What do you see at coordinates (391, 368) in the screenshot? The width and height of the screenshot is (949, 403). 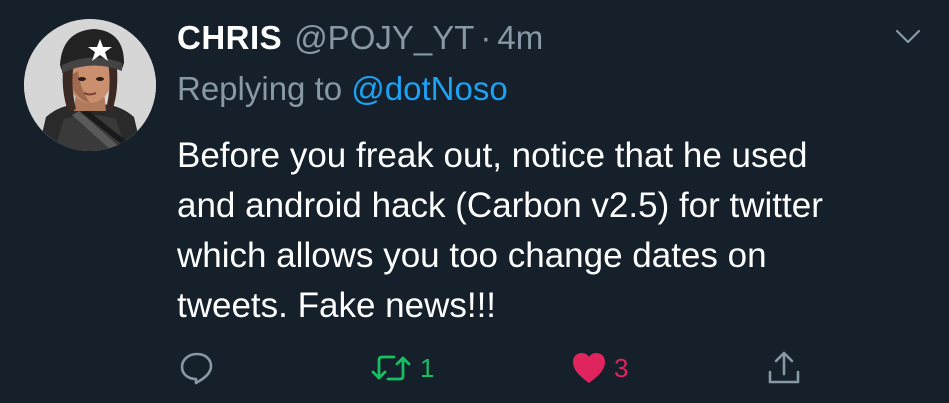 I see `retweet-arrows-icon` at bounding box center [391, 368].